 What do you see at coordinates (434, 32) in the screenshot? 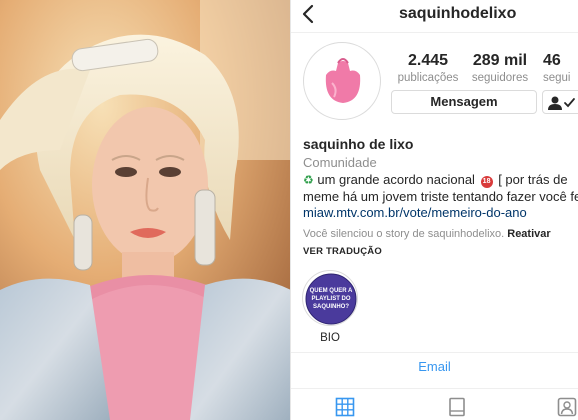
I see `top-bar-divider` at bounding box center [434, 32].